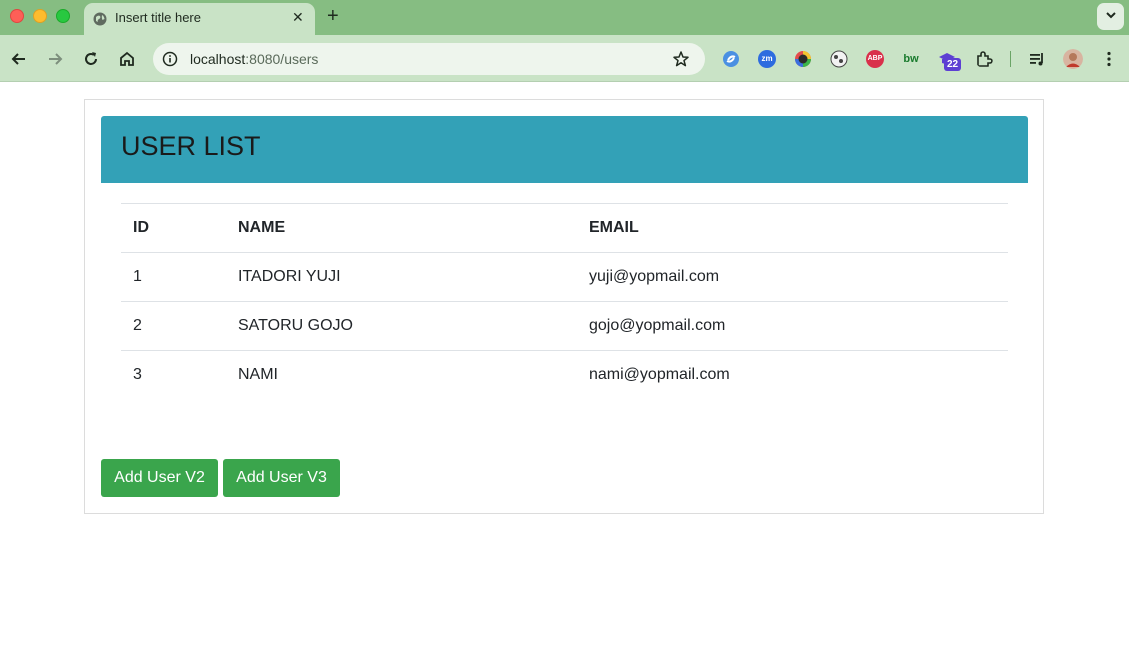  I want to click on globe-icon, so click(100, 19).